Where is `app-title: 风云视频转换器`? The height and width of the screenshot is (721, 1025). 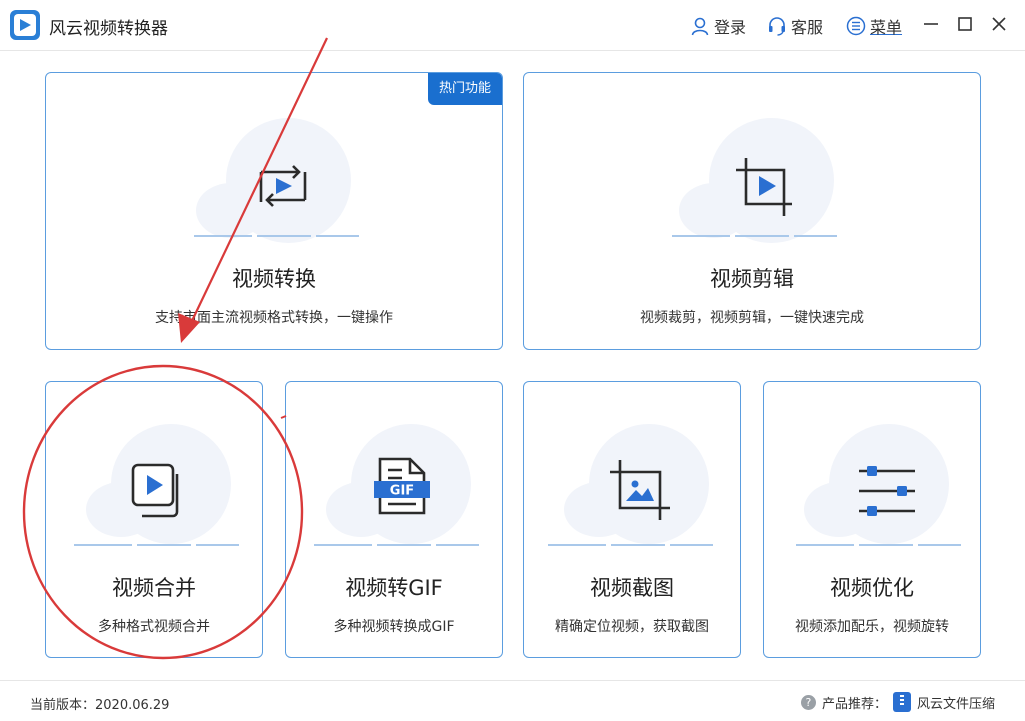 app-title: 风云视频转换器 is located at coordinates (108, 29).